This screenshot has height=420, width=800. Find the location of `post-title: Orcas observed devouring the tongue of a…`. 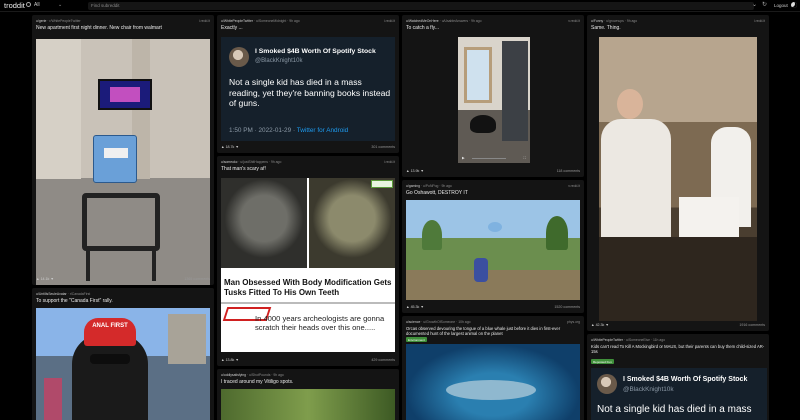

post-title: Orcas observed devouring the tongue of a… is located at coordinates (490, 331).